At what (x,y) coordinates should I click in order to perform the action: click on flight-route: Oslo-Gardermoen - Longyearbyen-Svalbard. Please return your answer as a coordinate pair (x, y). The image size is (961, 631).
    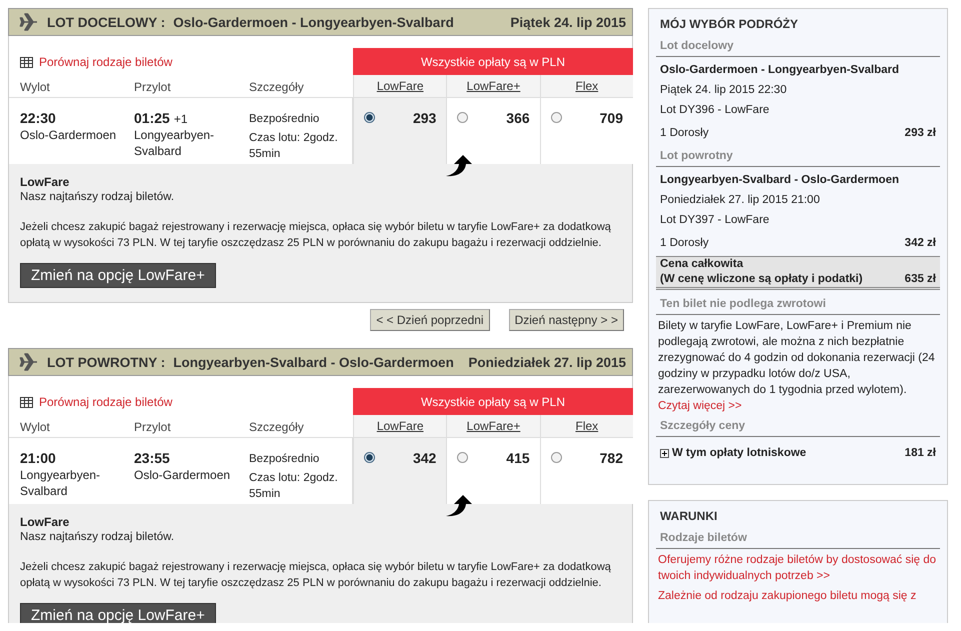
    Looking at the image, I should click on (313, 22).